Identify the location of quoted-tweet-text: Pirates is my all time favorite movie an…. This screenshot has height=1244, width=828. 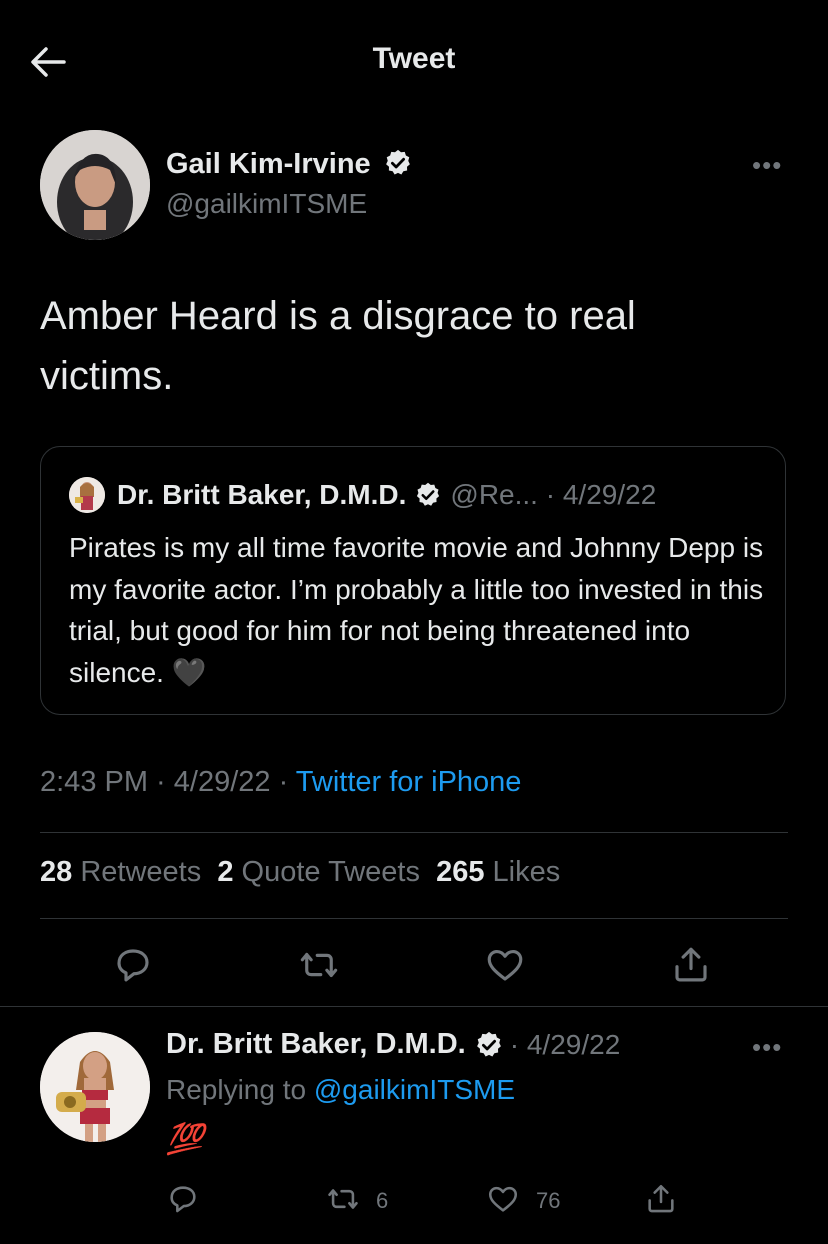
(416, 610).